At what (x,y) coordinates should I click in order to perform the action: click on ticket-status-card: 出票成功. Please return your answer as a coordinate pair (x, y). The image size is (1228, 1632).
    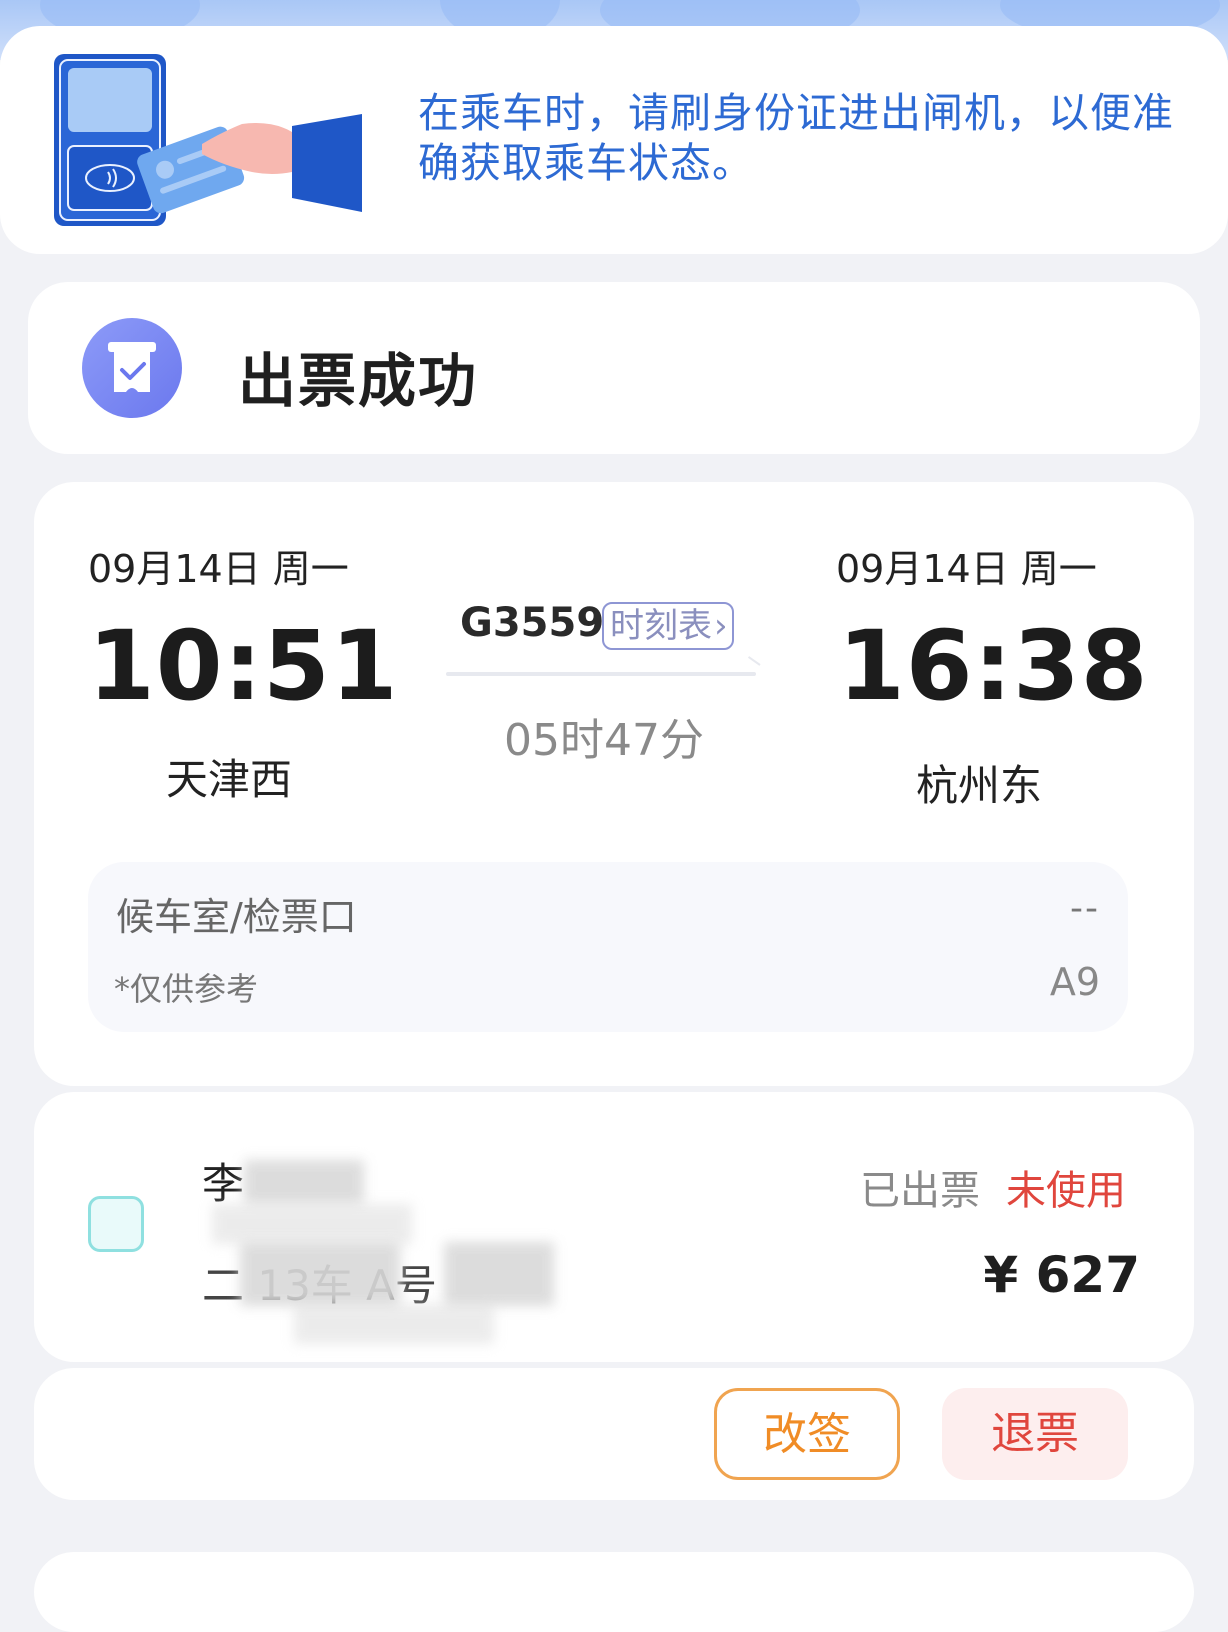
    Looking at the image, I should click on (614, 368).